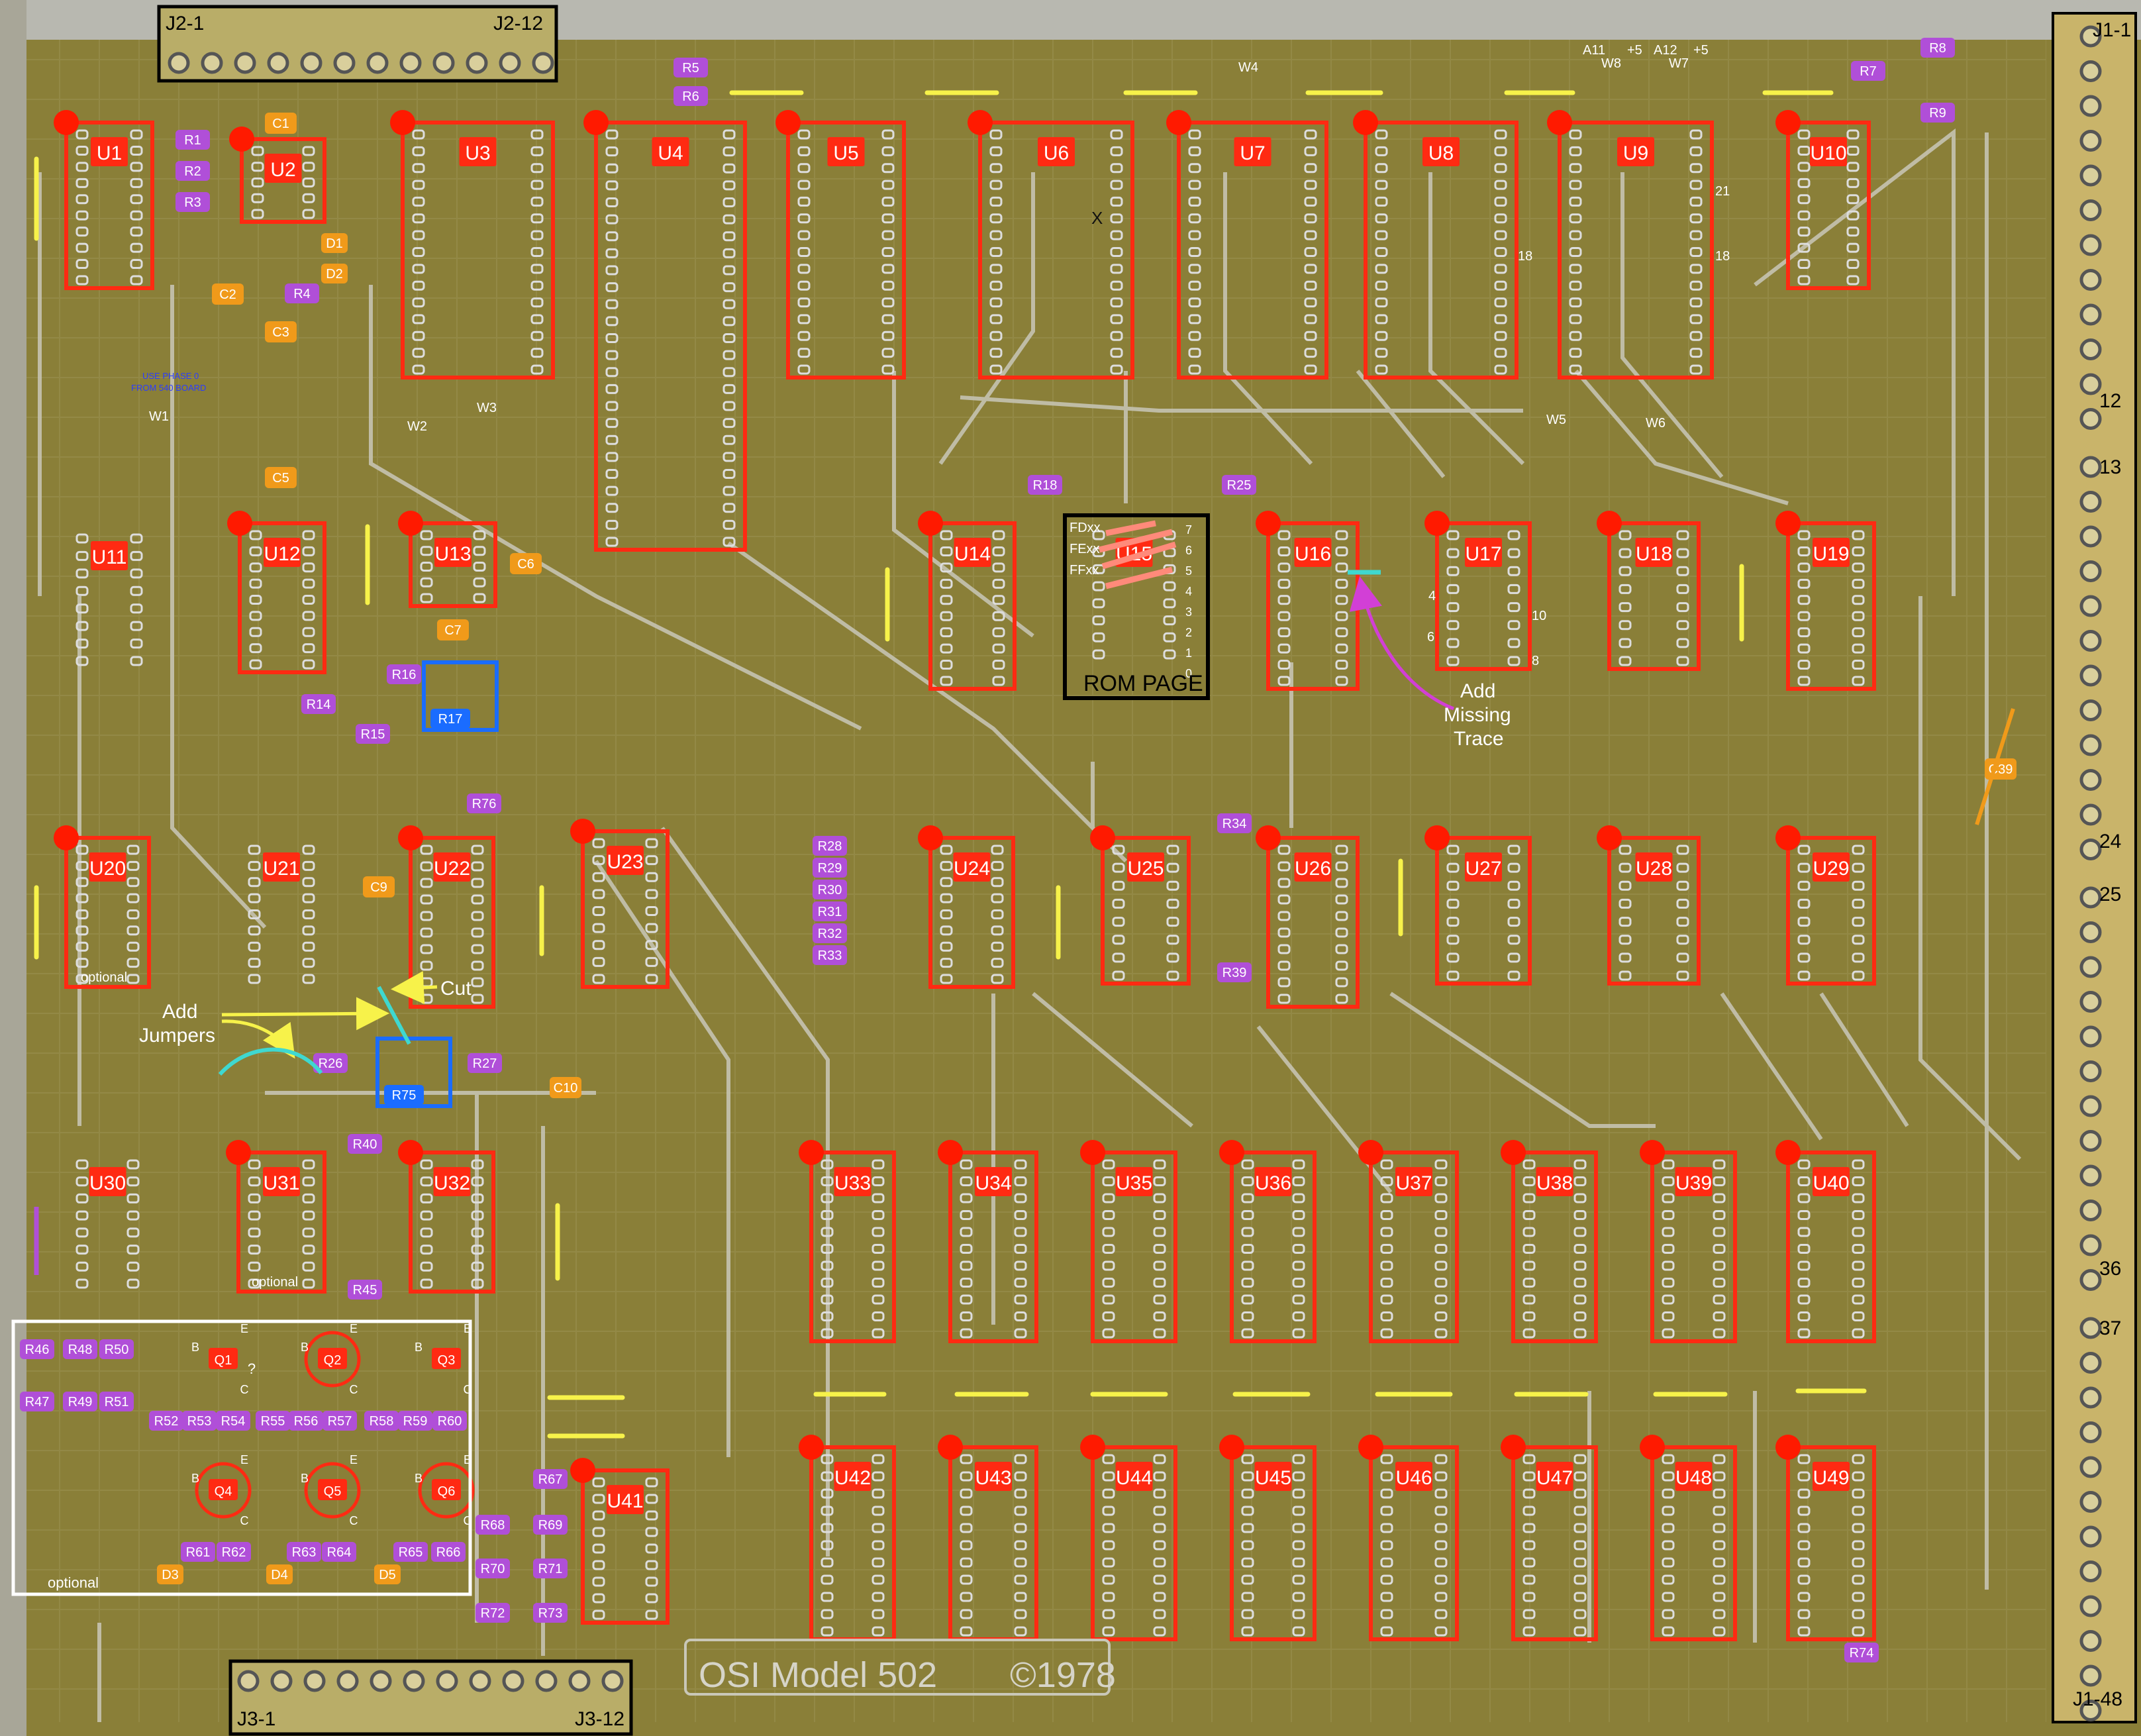  What do you see at coordinates (179, 1012) in the screenshot?
I see `add-jumpers-line-1: Add` at bounding box center [179, 1012].